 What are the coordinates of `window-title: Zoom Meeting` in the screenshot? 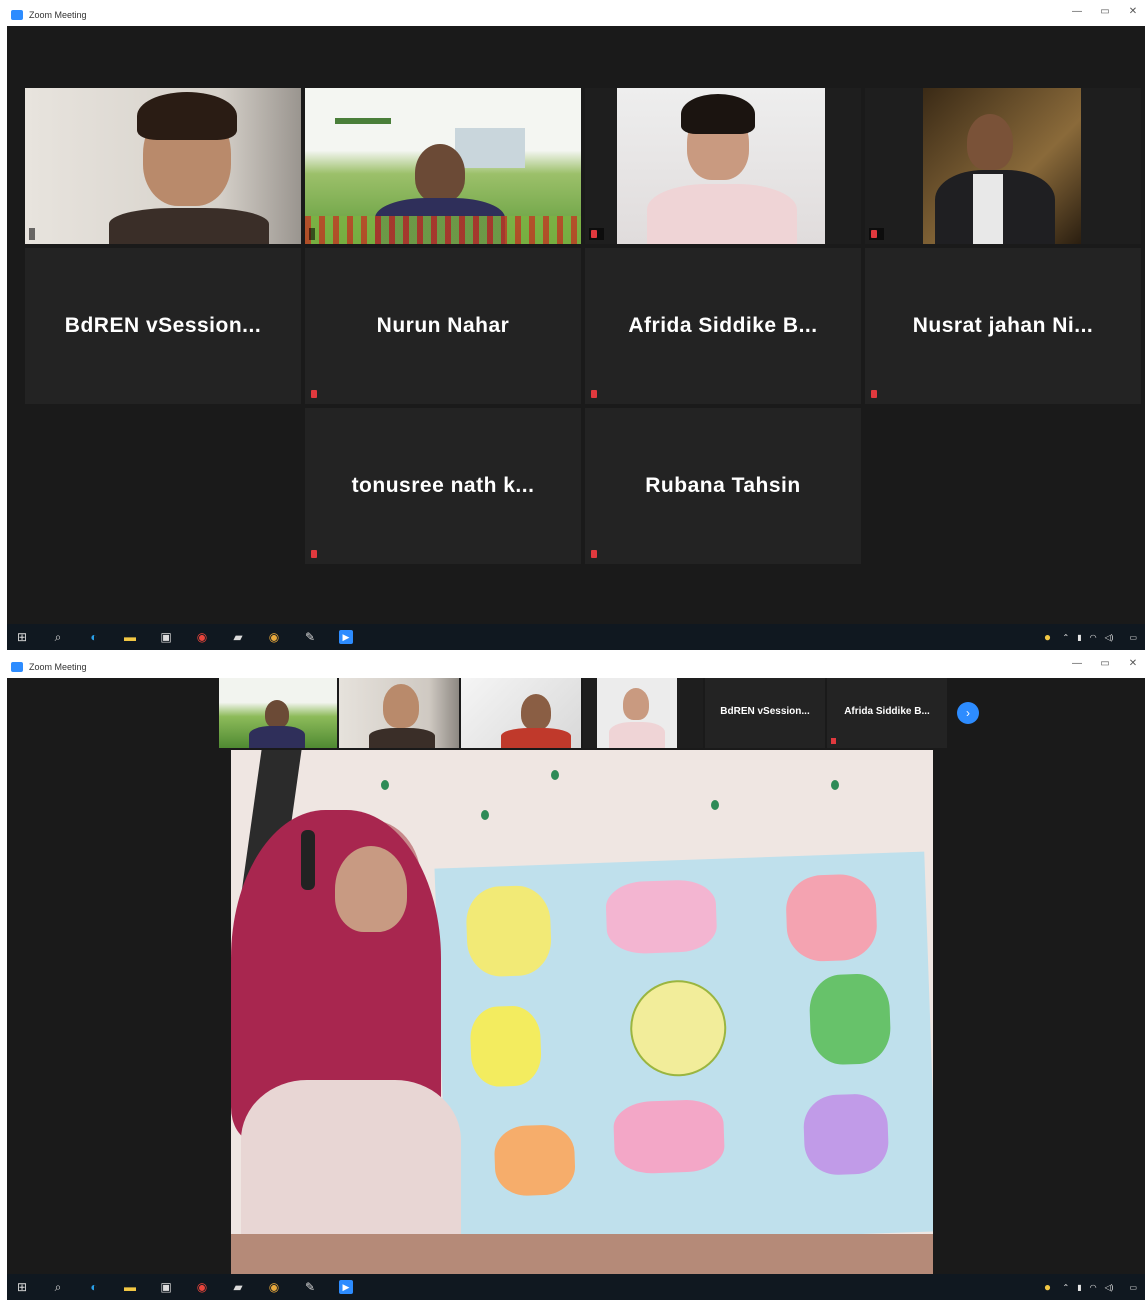 It's located at (58, 15).